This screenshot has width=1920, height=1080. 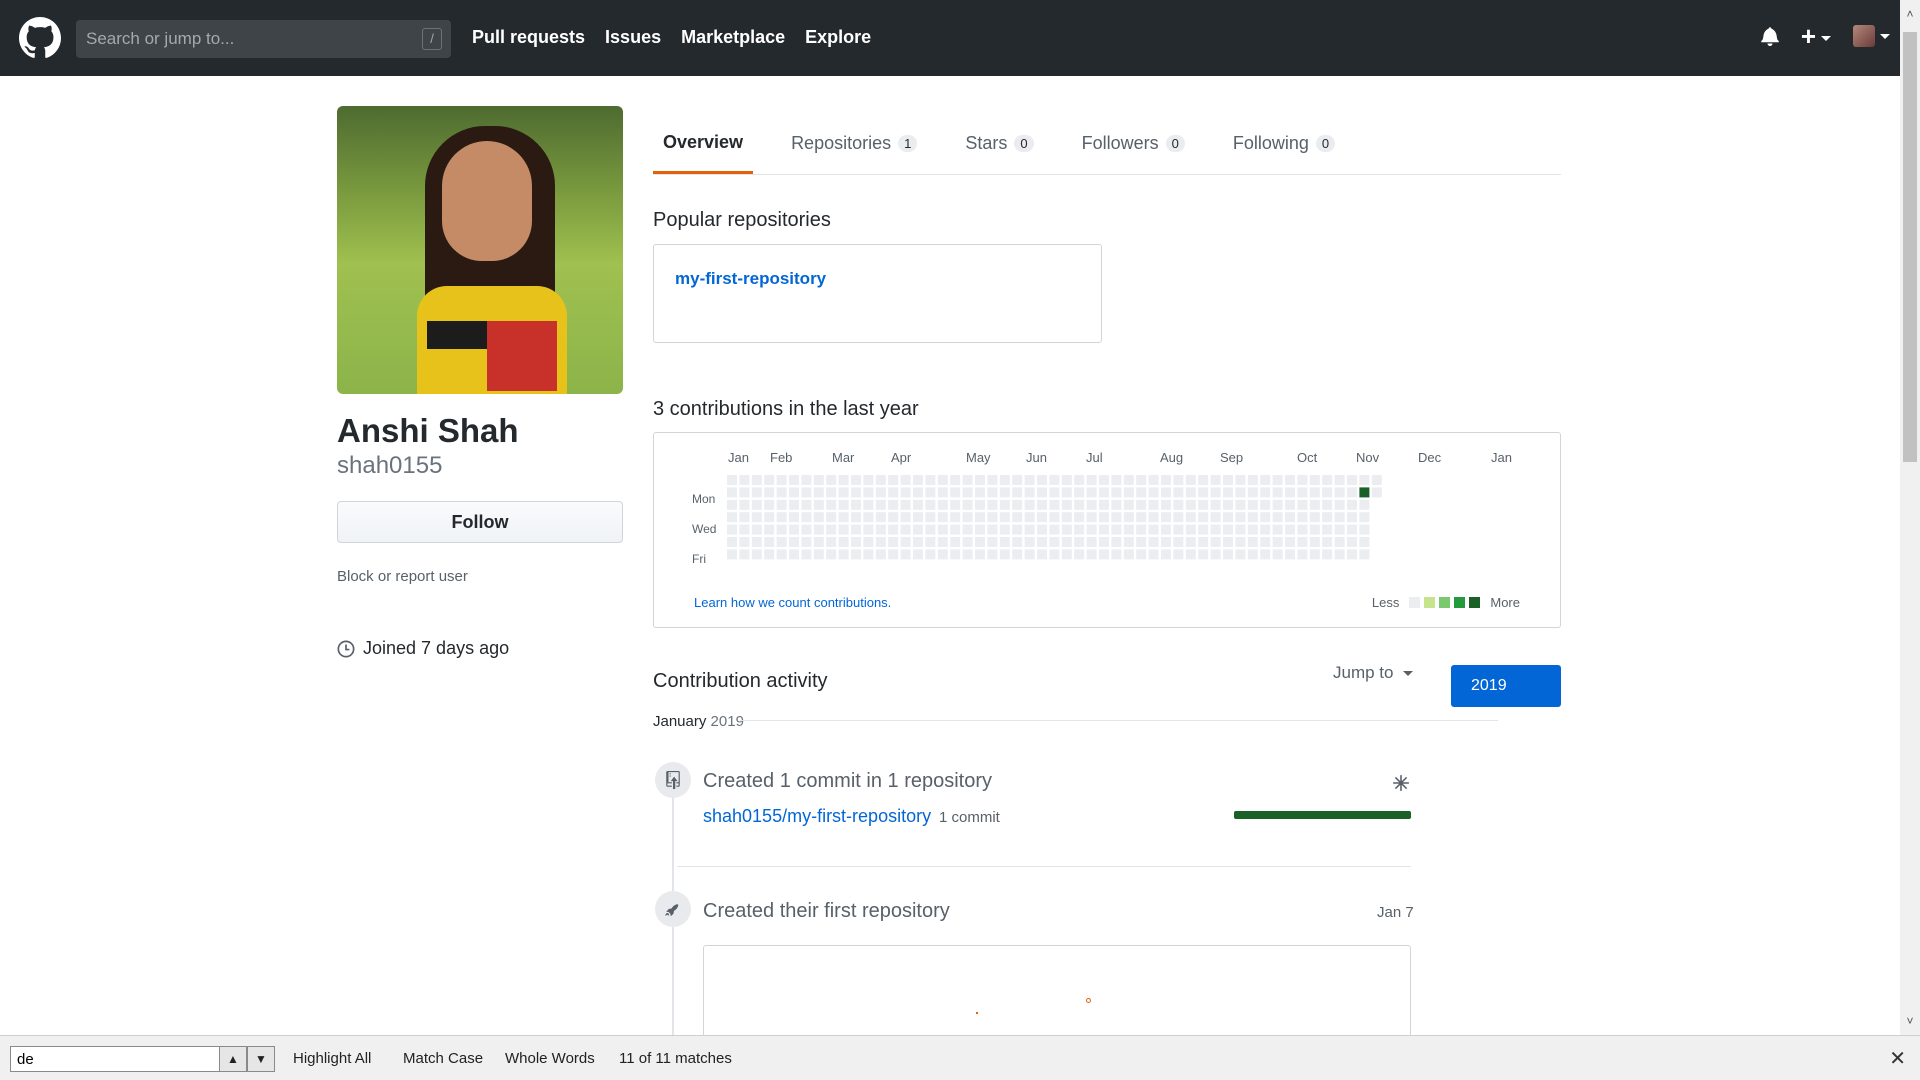 I want to click on find-previous-button: ▲, so click(x=233, y=1059).